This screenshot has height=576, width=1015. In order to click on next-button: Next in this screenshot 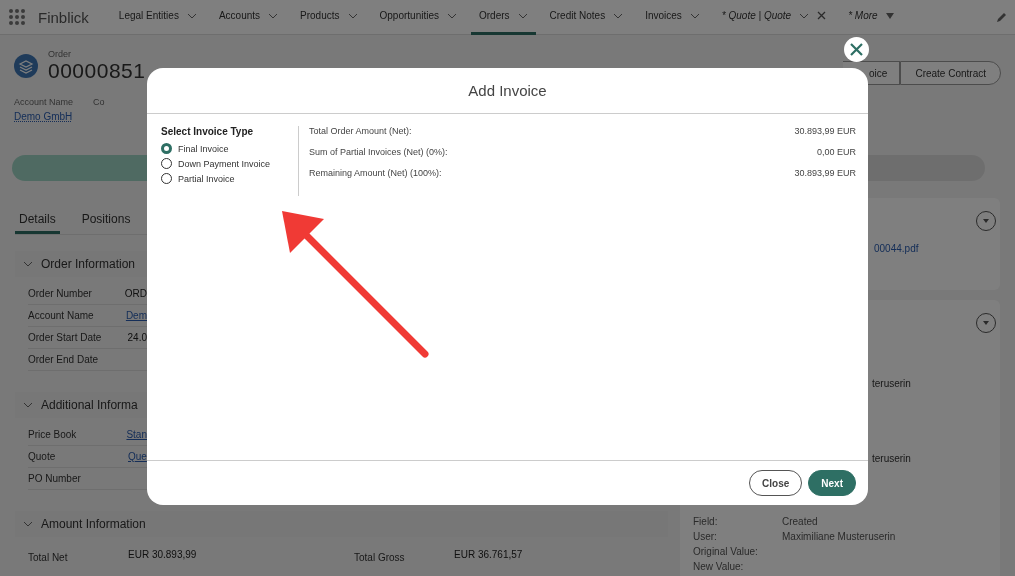, I will do `click(832, 483)`.